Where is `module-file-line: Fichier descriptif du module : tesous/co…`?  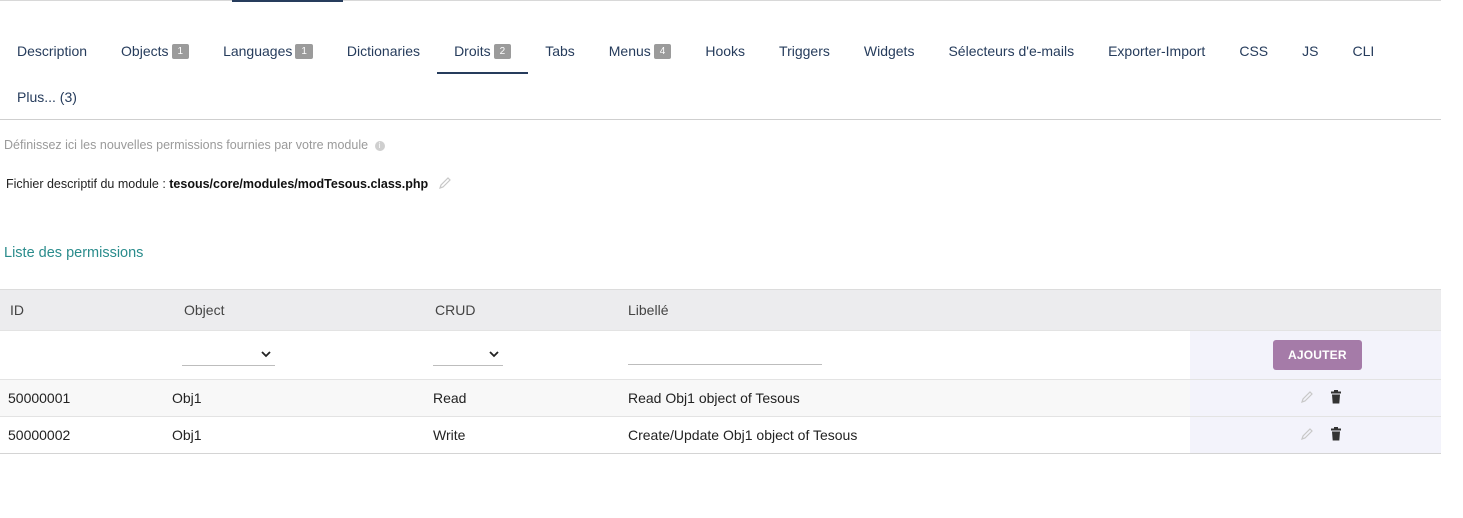
module-file-line: Fichier descriptif du module : tesous/co… is located at coordinates (229, 184).